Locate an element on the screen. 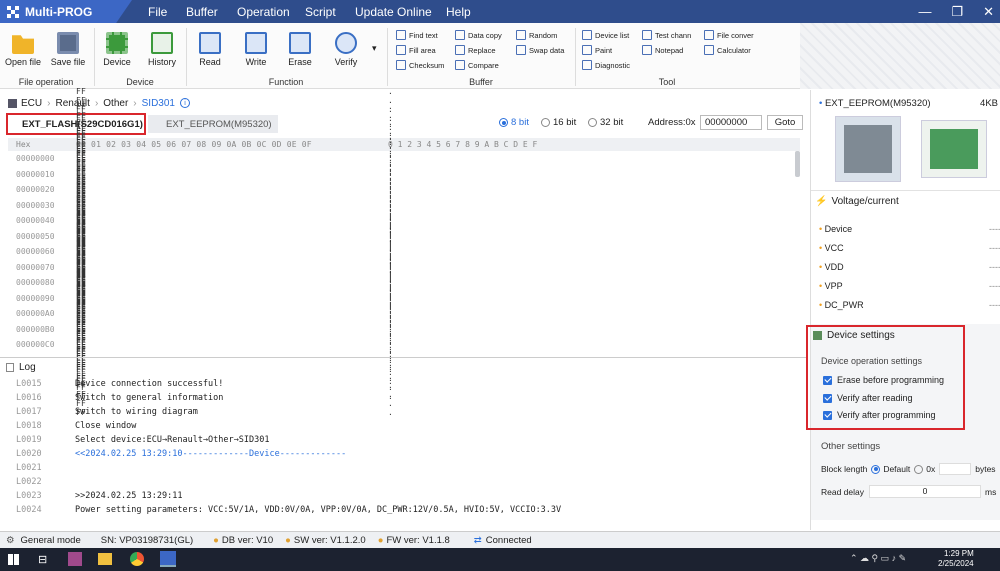  log-line-number: L0021 is located at coordinates (29, 468).